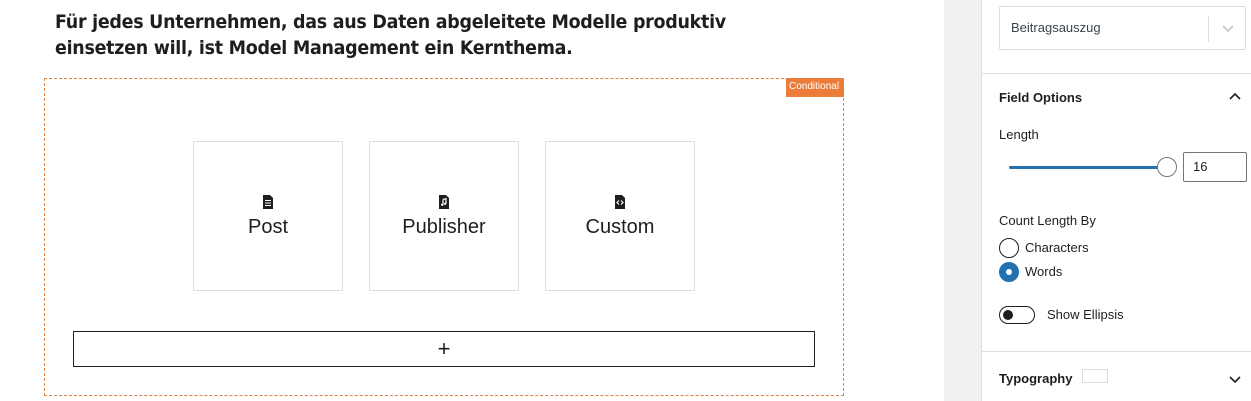  I want to click on toggle-knob, so click(1008, 315).